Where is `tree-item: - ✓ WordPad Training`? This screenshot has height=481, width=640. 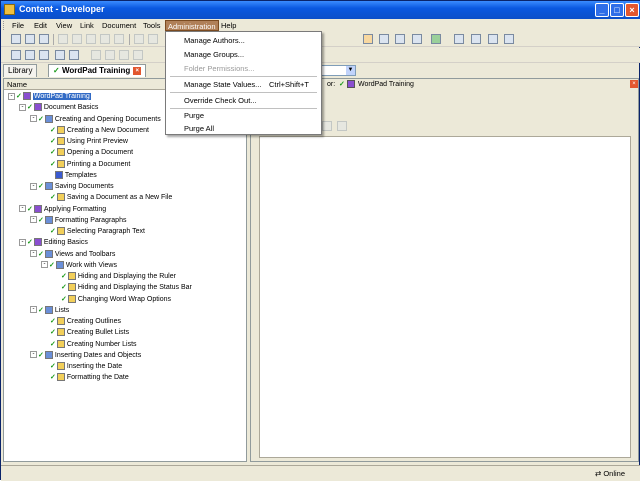
tree-item: - ✓ WordPad Training is located at coordinates (49, 96).